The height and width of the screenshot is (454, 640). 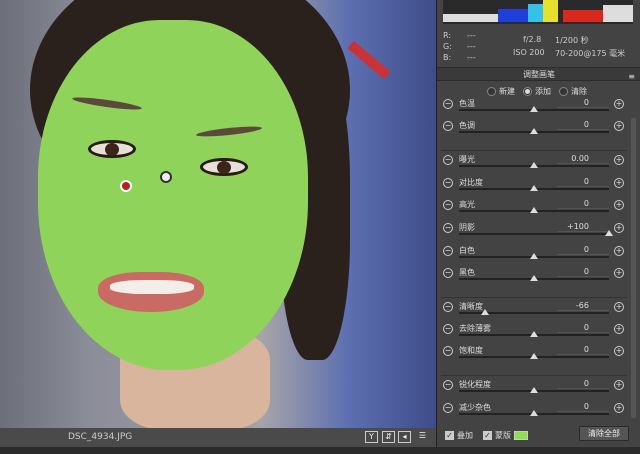 I want to click on slider-value: -66, so click(x=583, y=306).